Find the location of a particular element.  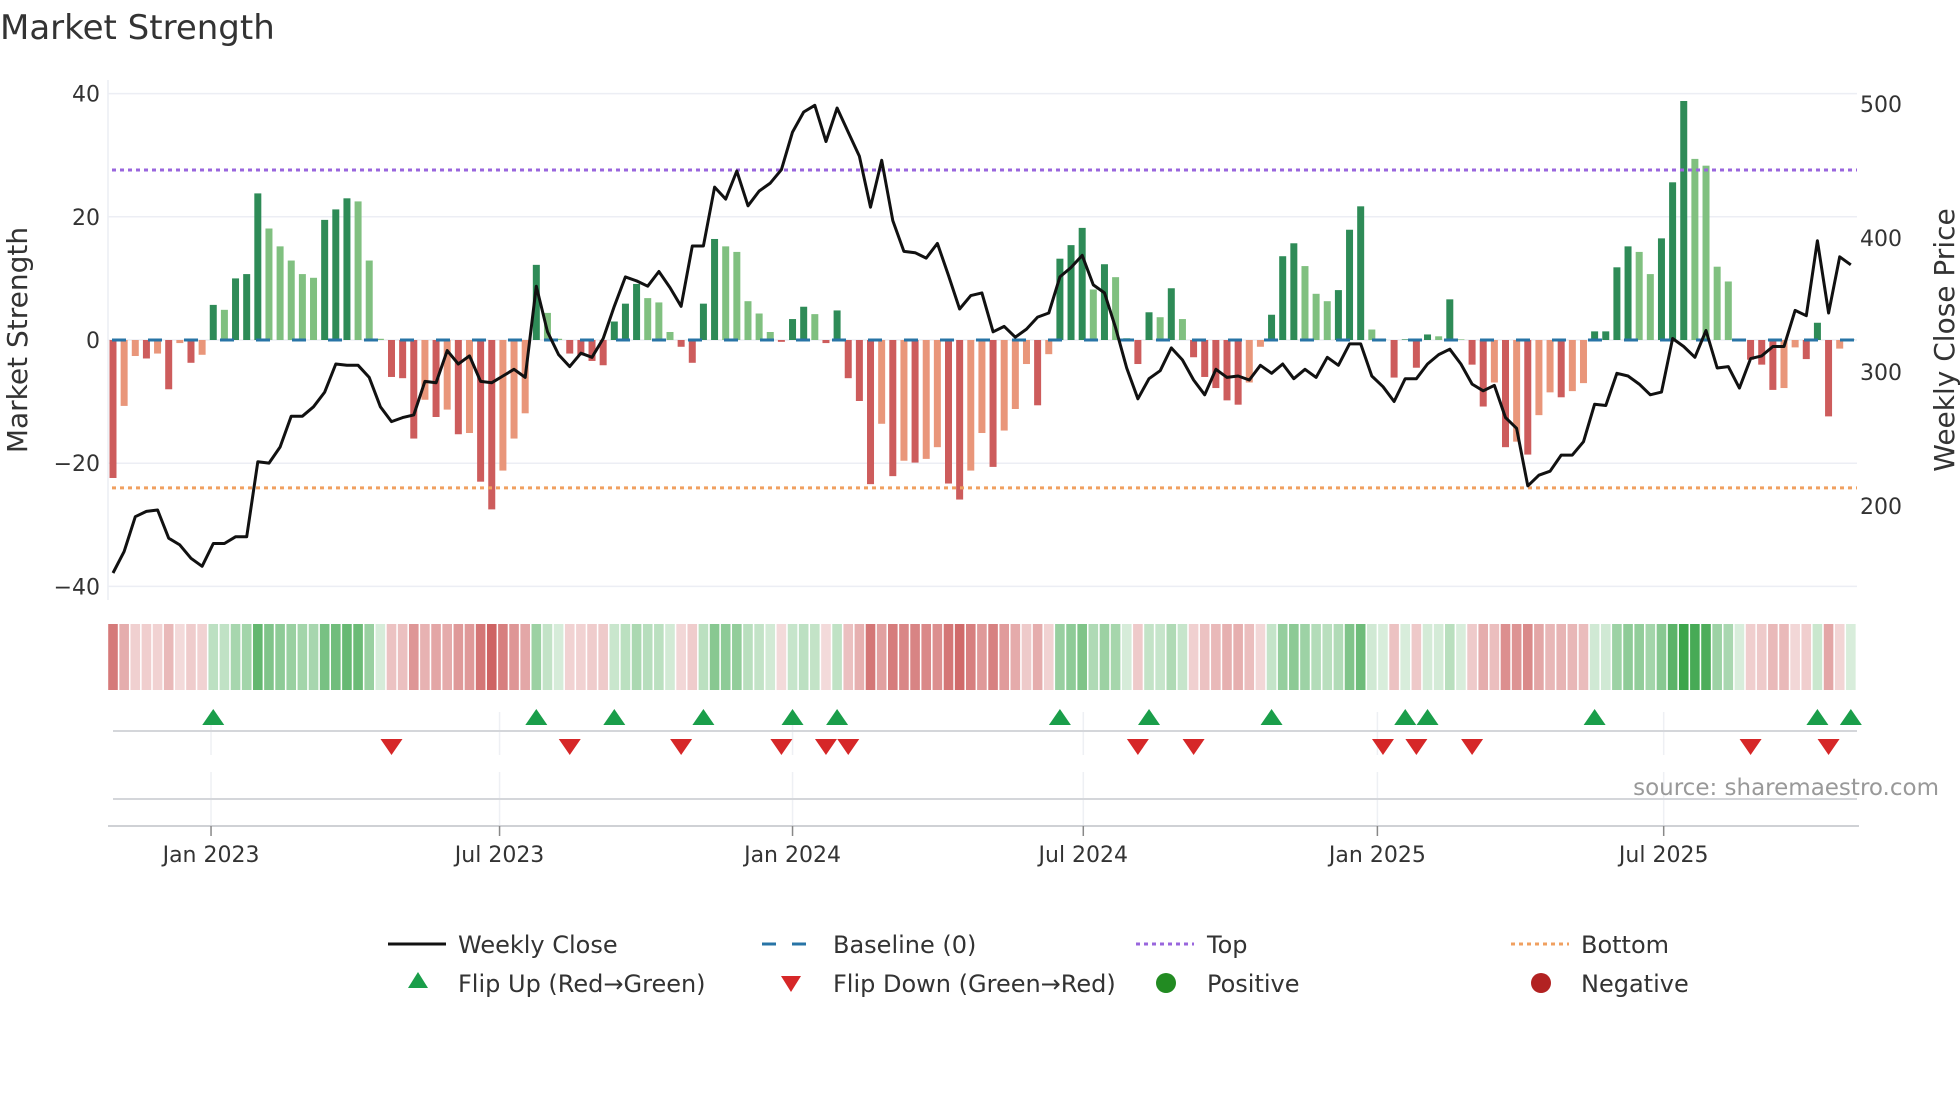

flip-panel is located at coordinates (983, 769).